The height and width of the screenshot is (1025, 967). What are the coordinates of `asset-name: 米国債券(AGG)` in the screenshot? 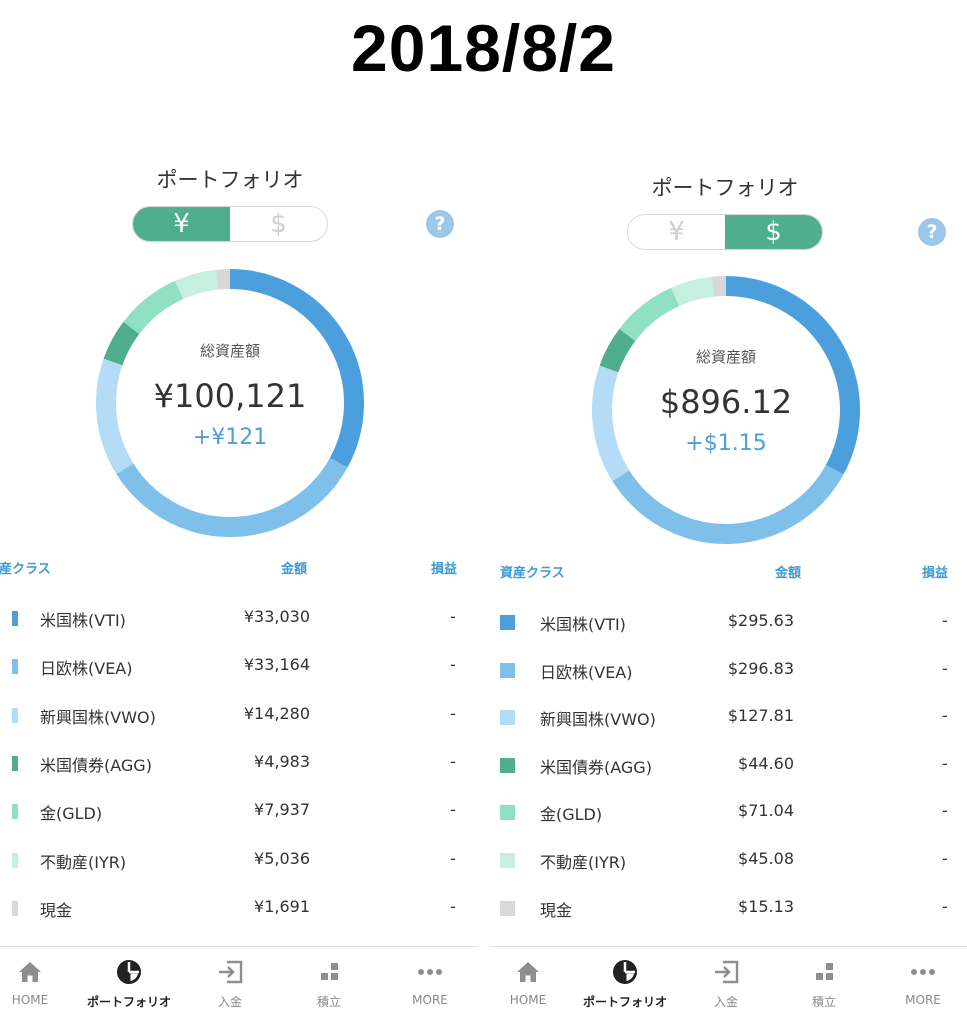 It's located at (596, 767).